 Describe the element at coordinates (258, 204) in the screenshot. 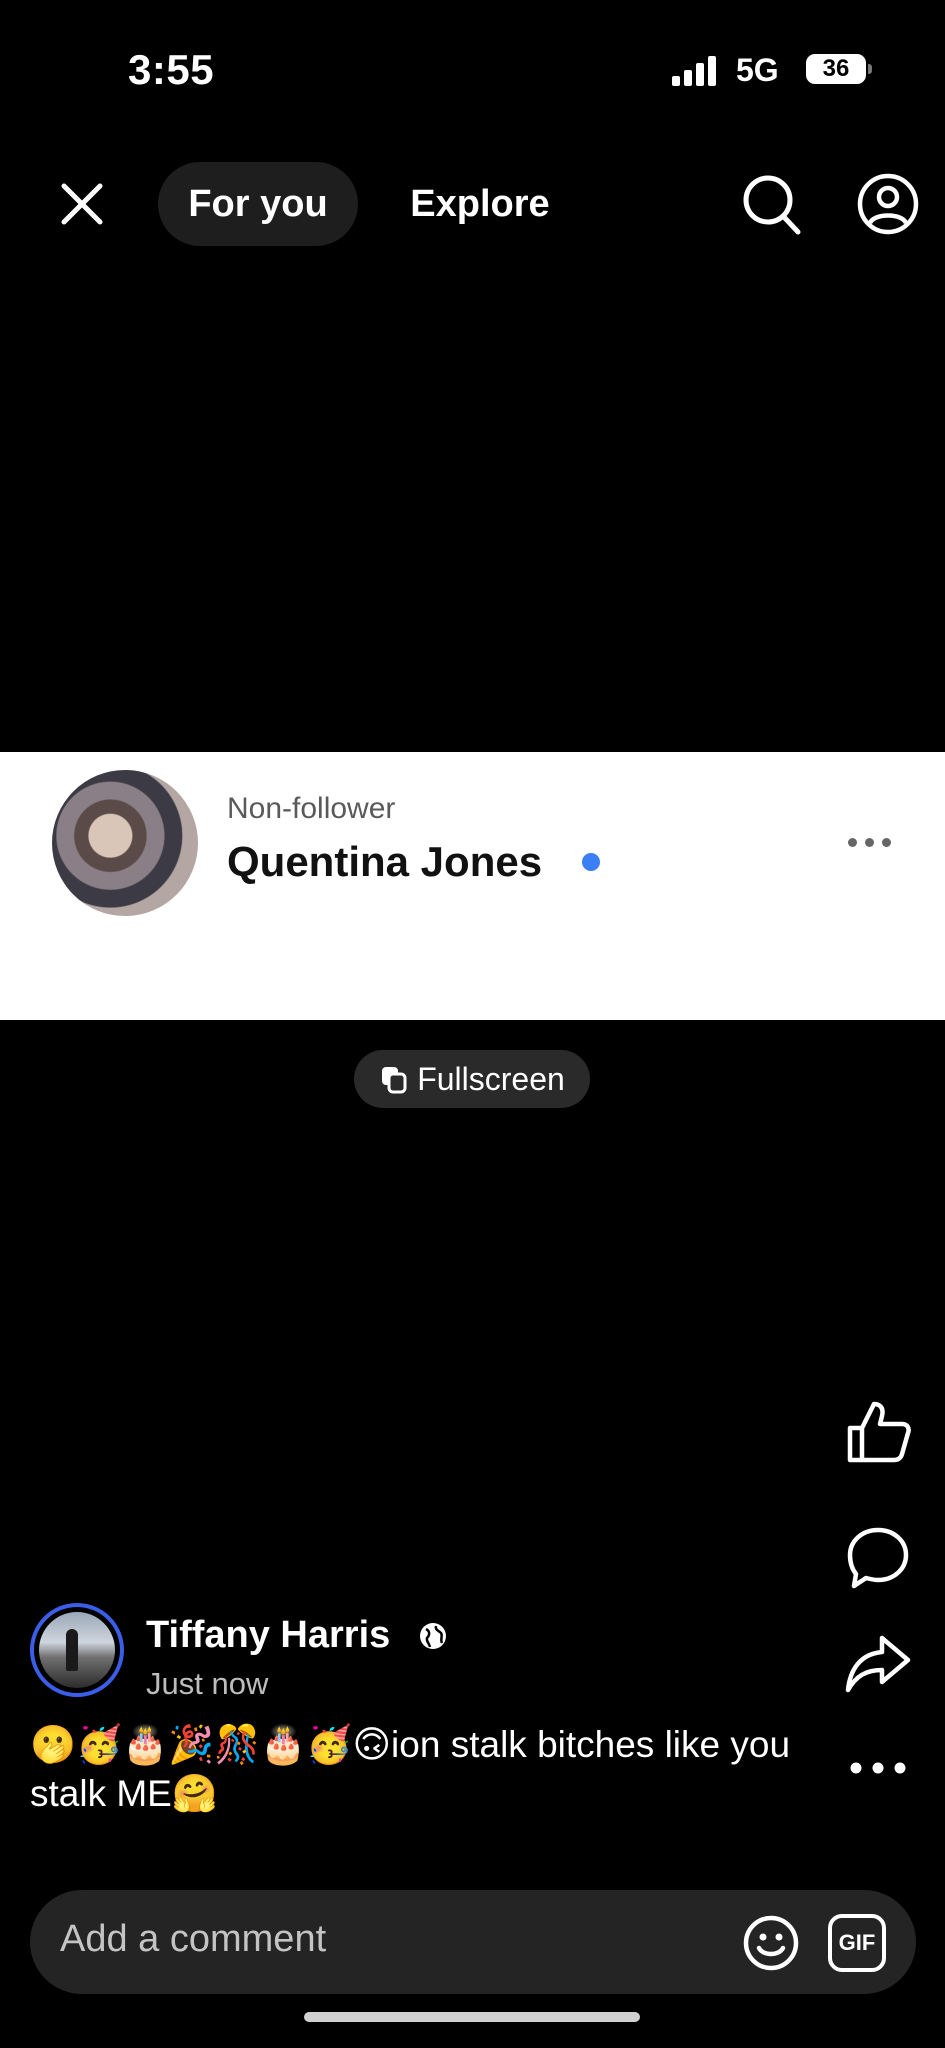

I see `tab-for-you: For you` at that location.